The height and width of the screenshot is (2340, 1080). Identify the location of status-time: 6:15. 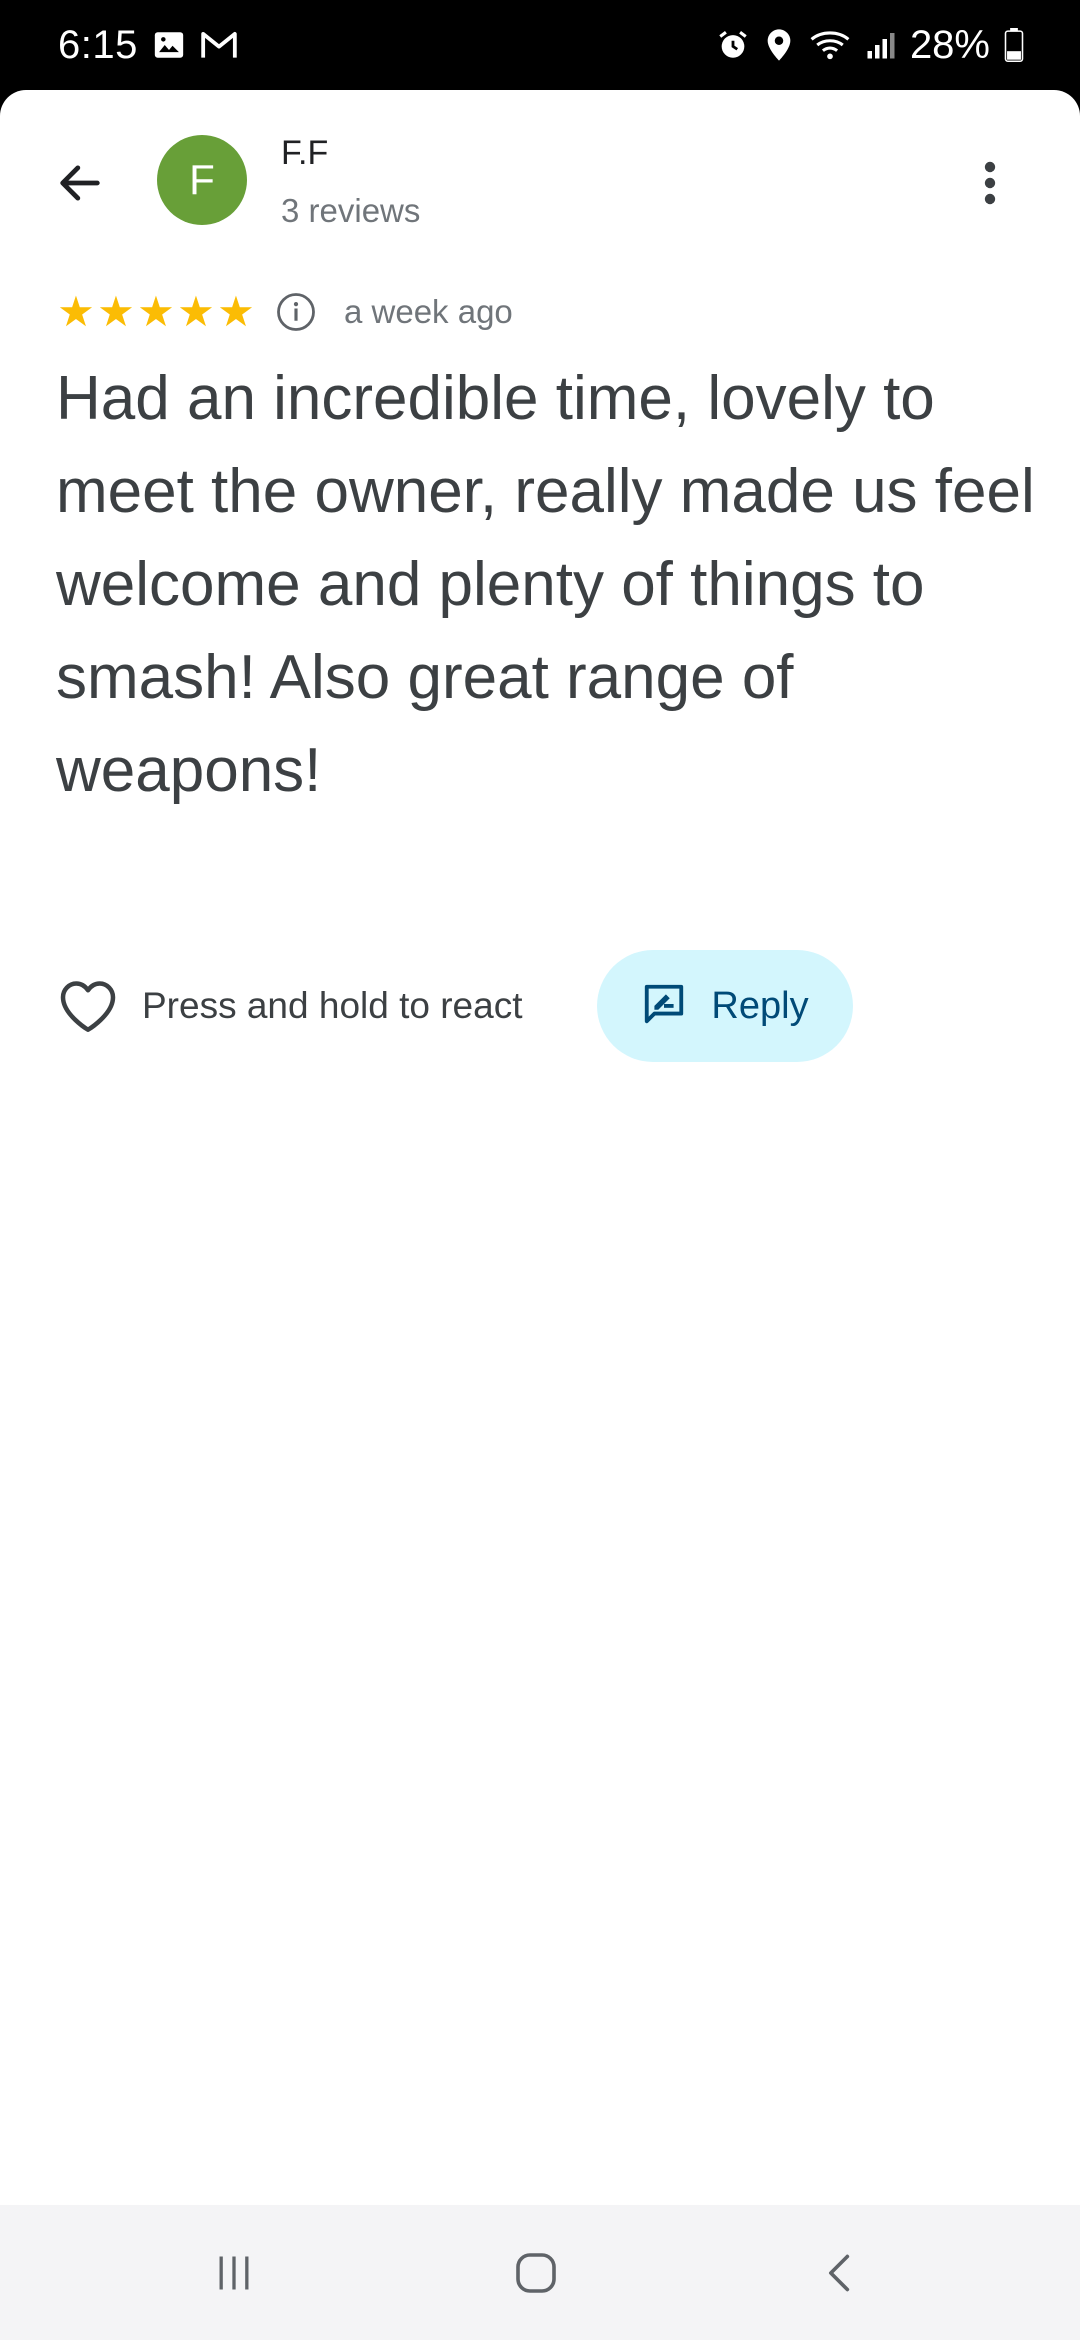
(98, 44).